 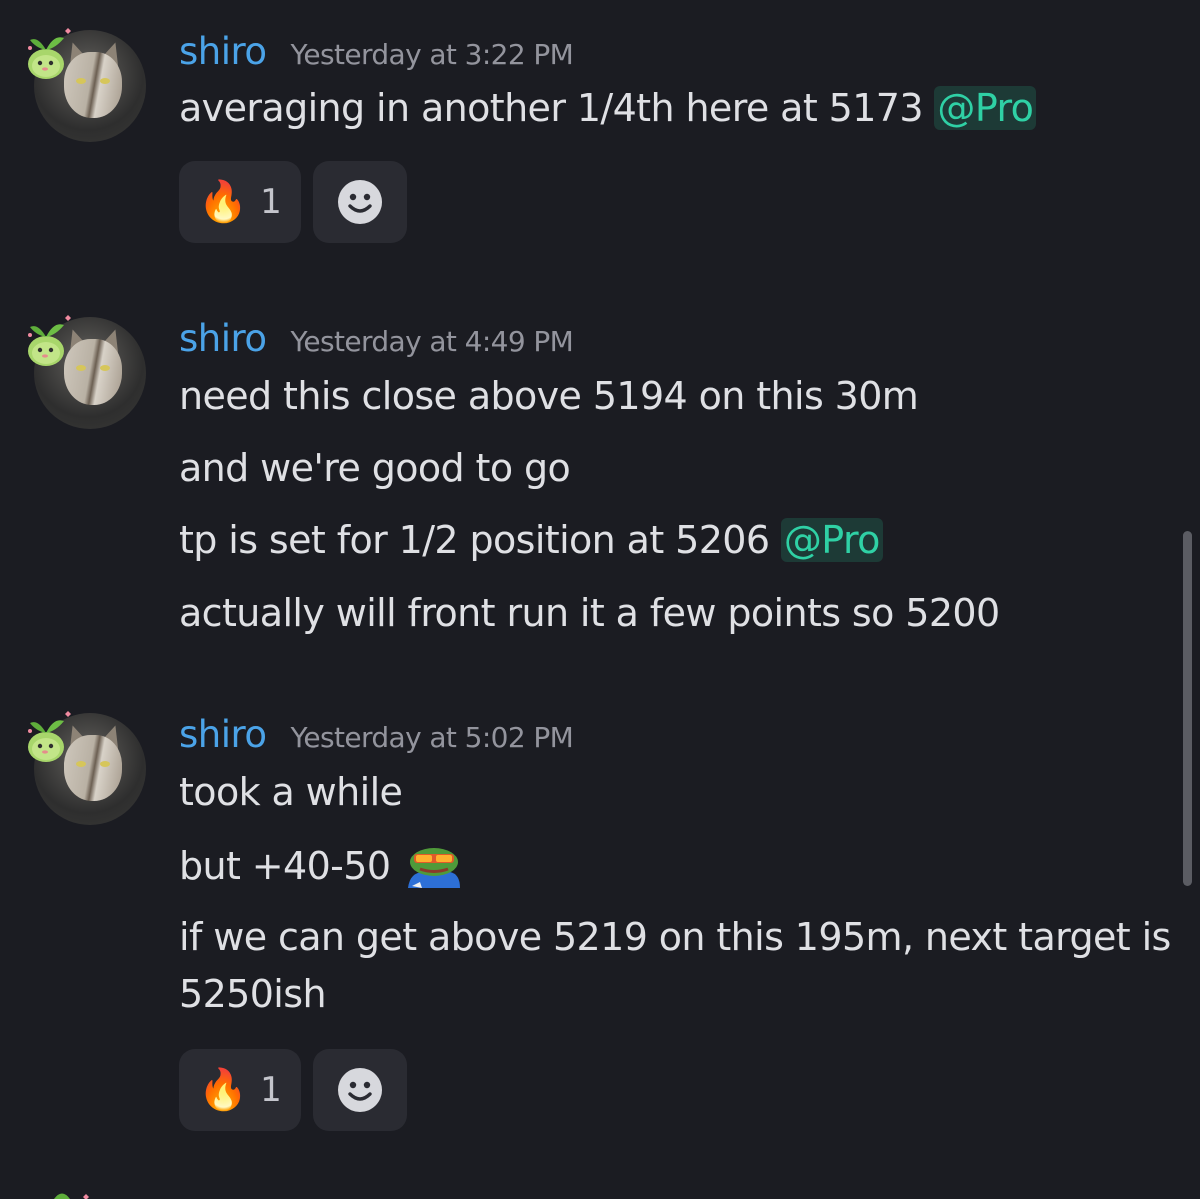 What do you see at coordinates (253, 994) in the screenshot?
I see `message-text: 5250ish` at bounding box center [253, 994].